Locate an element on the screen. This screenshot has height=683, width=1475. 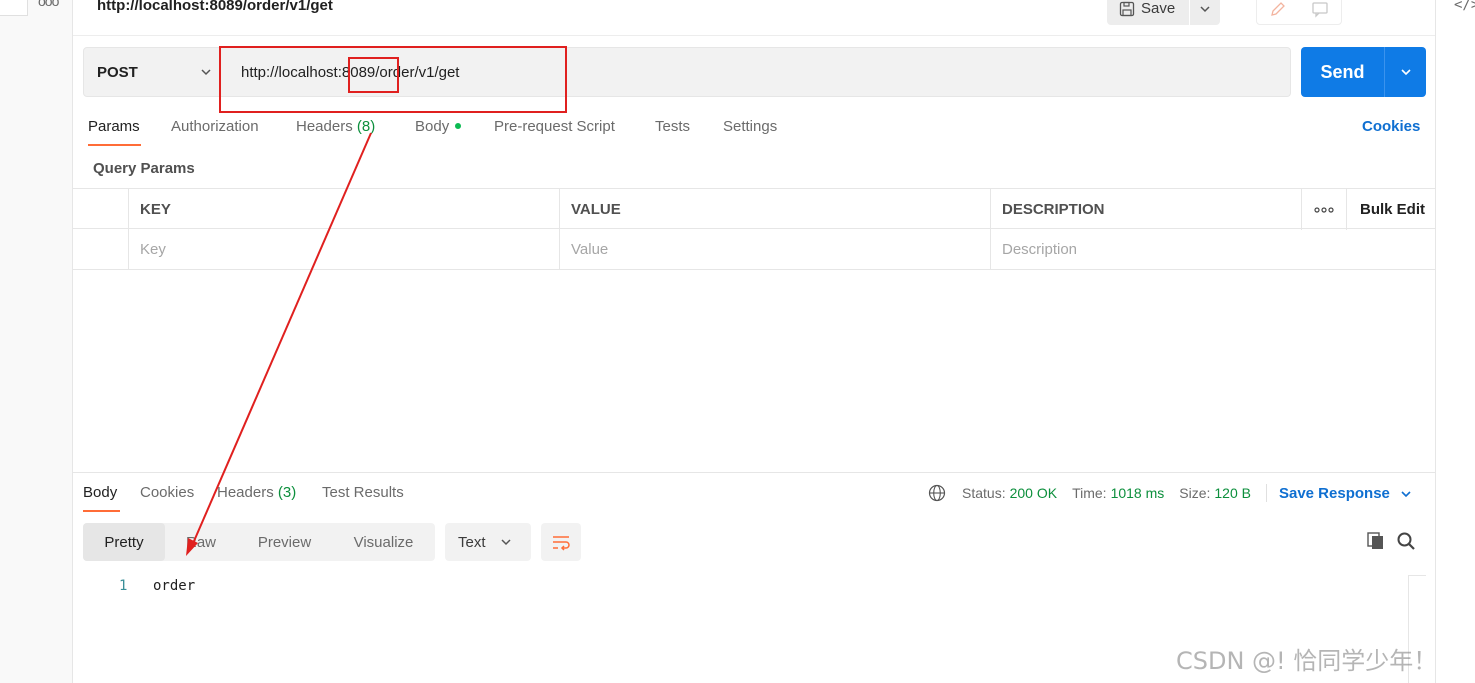
right-context-bar: </> is located at coordinates (1455, 341).